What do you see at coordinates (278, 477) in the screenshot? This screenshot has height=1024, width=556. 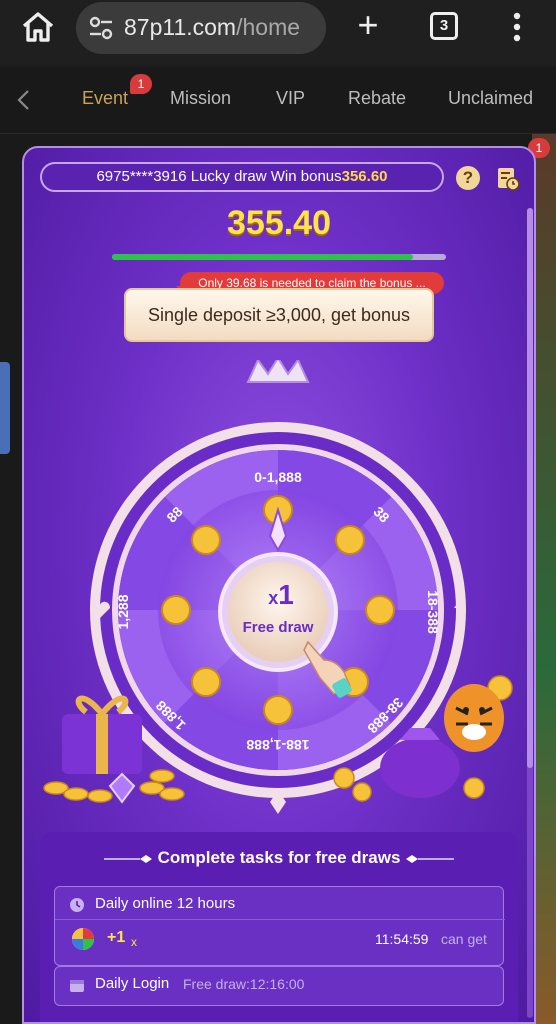 I see `segment-label-0: 0-1,888` at bounding box center [278, 477].